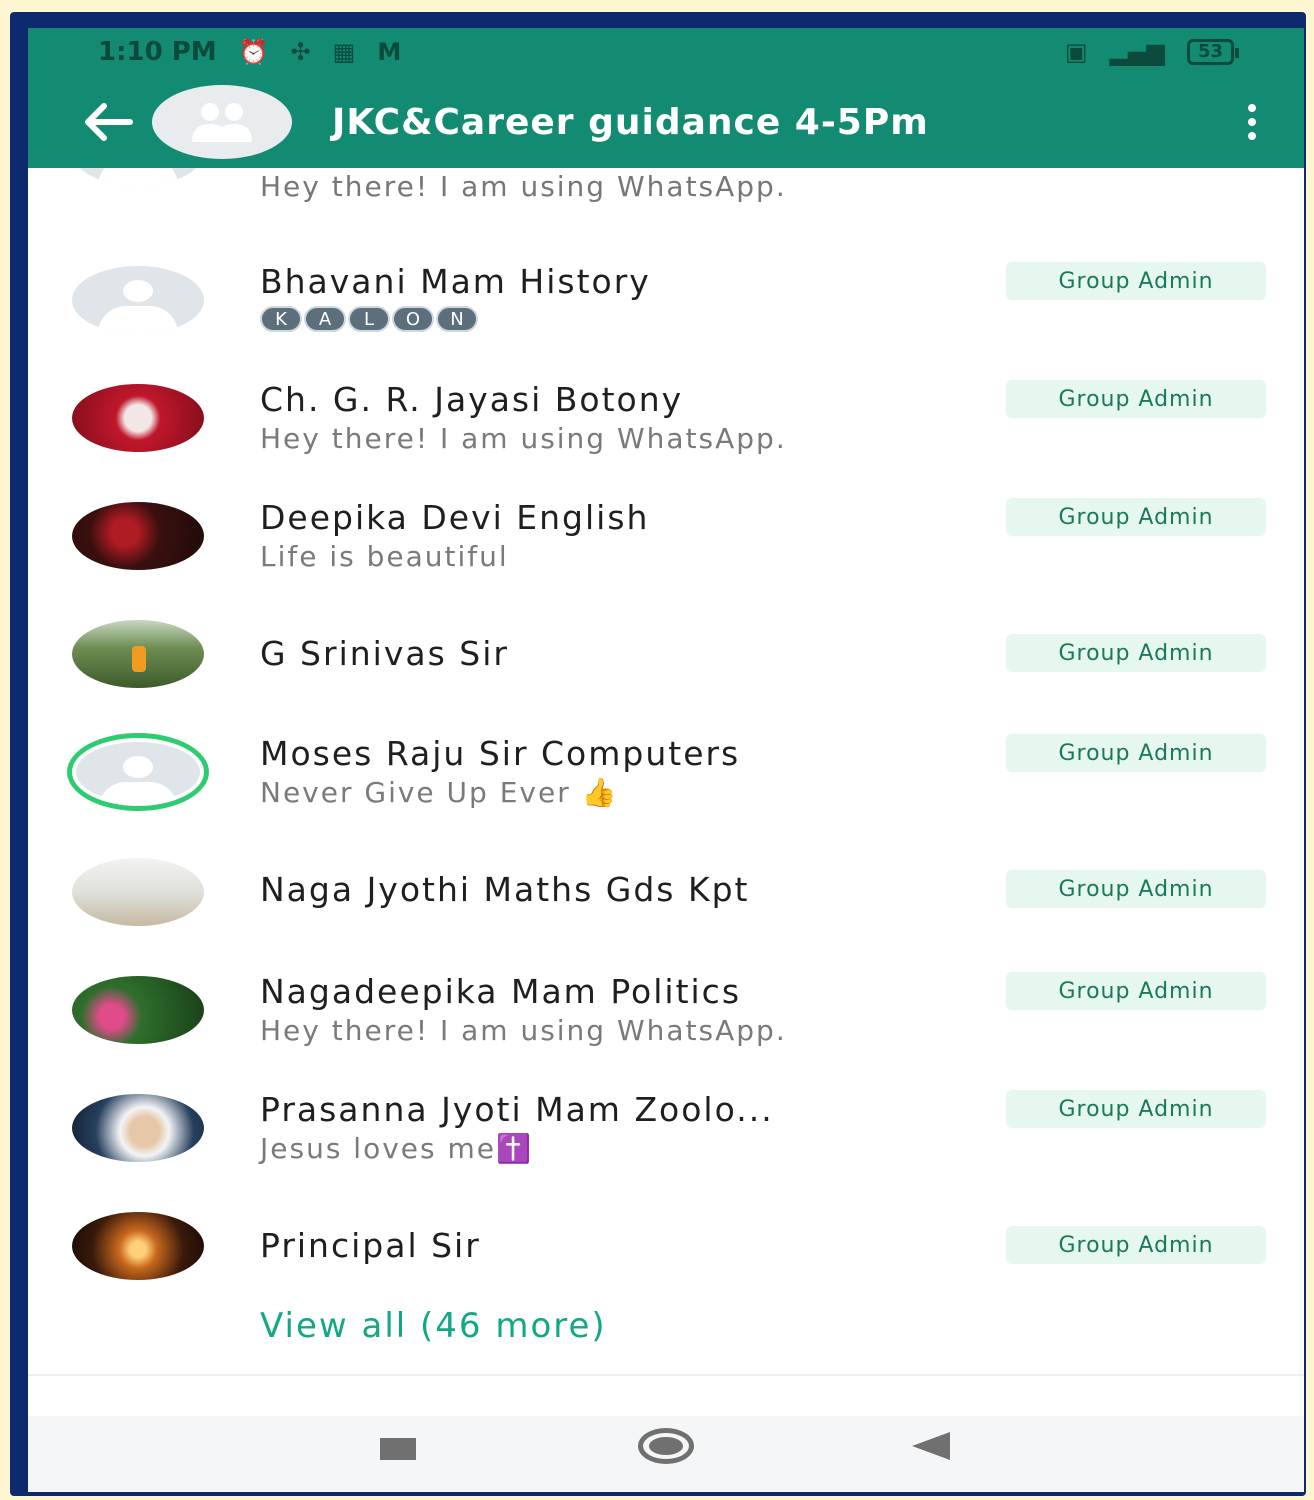 The height and width of the screenshot is (1500, 1314). What do you see at coordinates (325, 319) in the screenshot?
I see `kalon-letter: A` at bounding box center [325, 319].